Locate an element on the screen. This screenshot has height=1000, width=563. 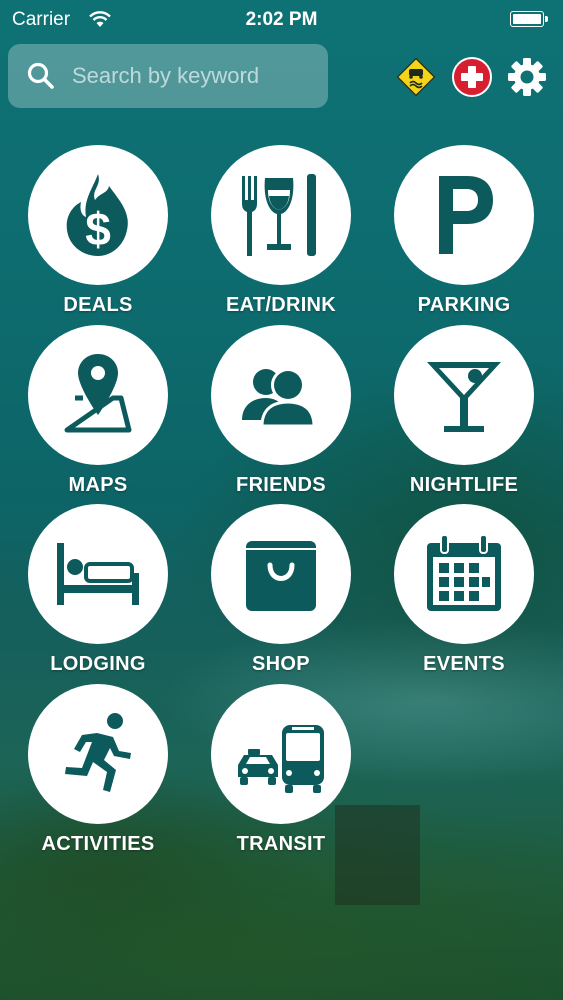
shopping-bag-icon is located at coordinates (281, 576).